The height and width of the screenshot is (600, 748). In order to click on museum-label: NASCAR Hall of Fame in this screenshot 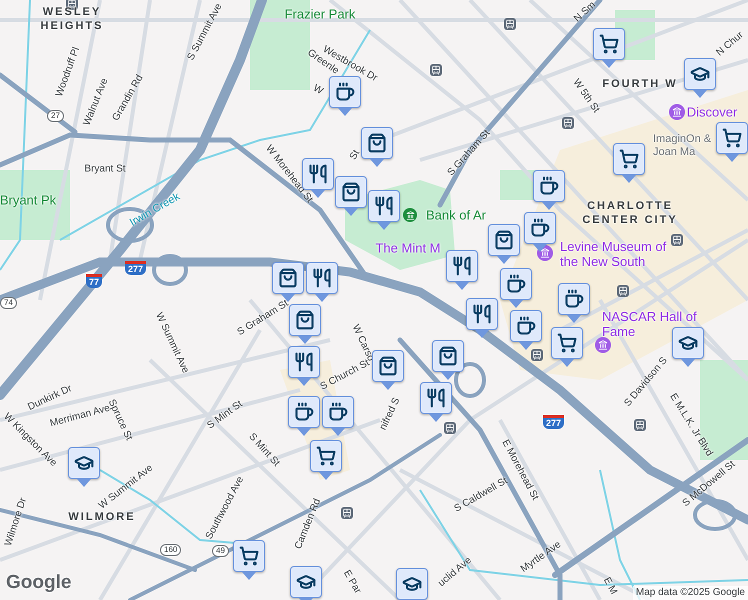, I will do `click(650, 324)`.